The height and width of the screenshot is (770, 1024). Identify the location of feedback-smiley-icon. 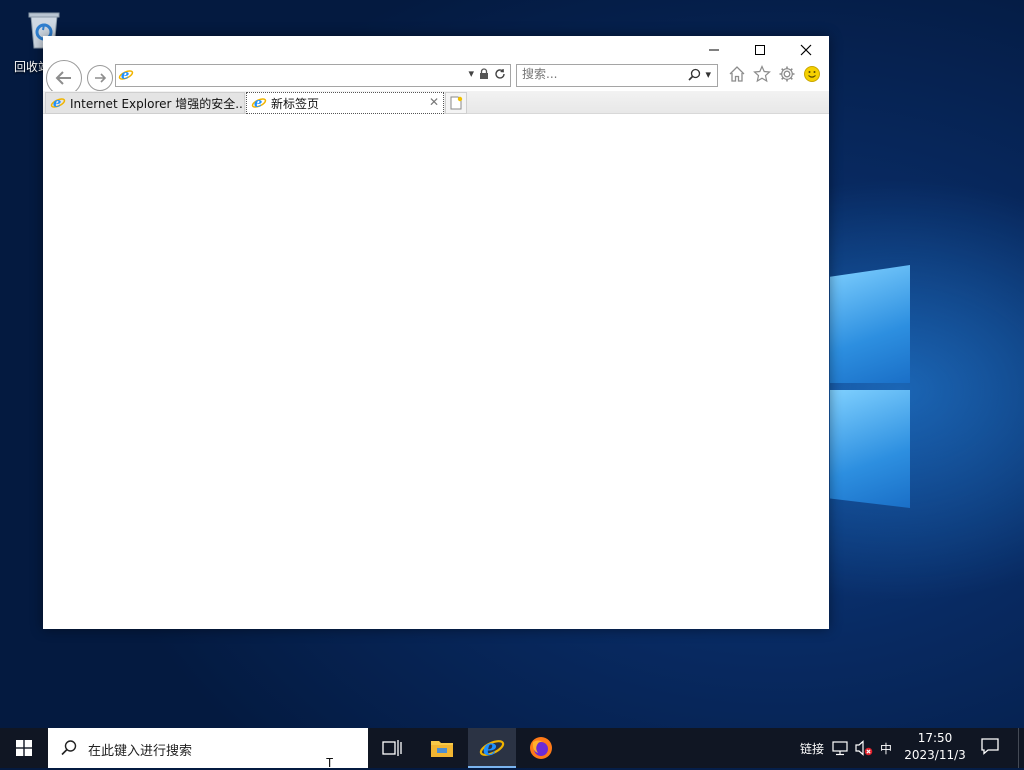
(812, 74).